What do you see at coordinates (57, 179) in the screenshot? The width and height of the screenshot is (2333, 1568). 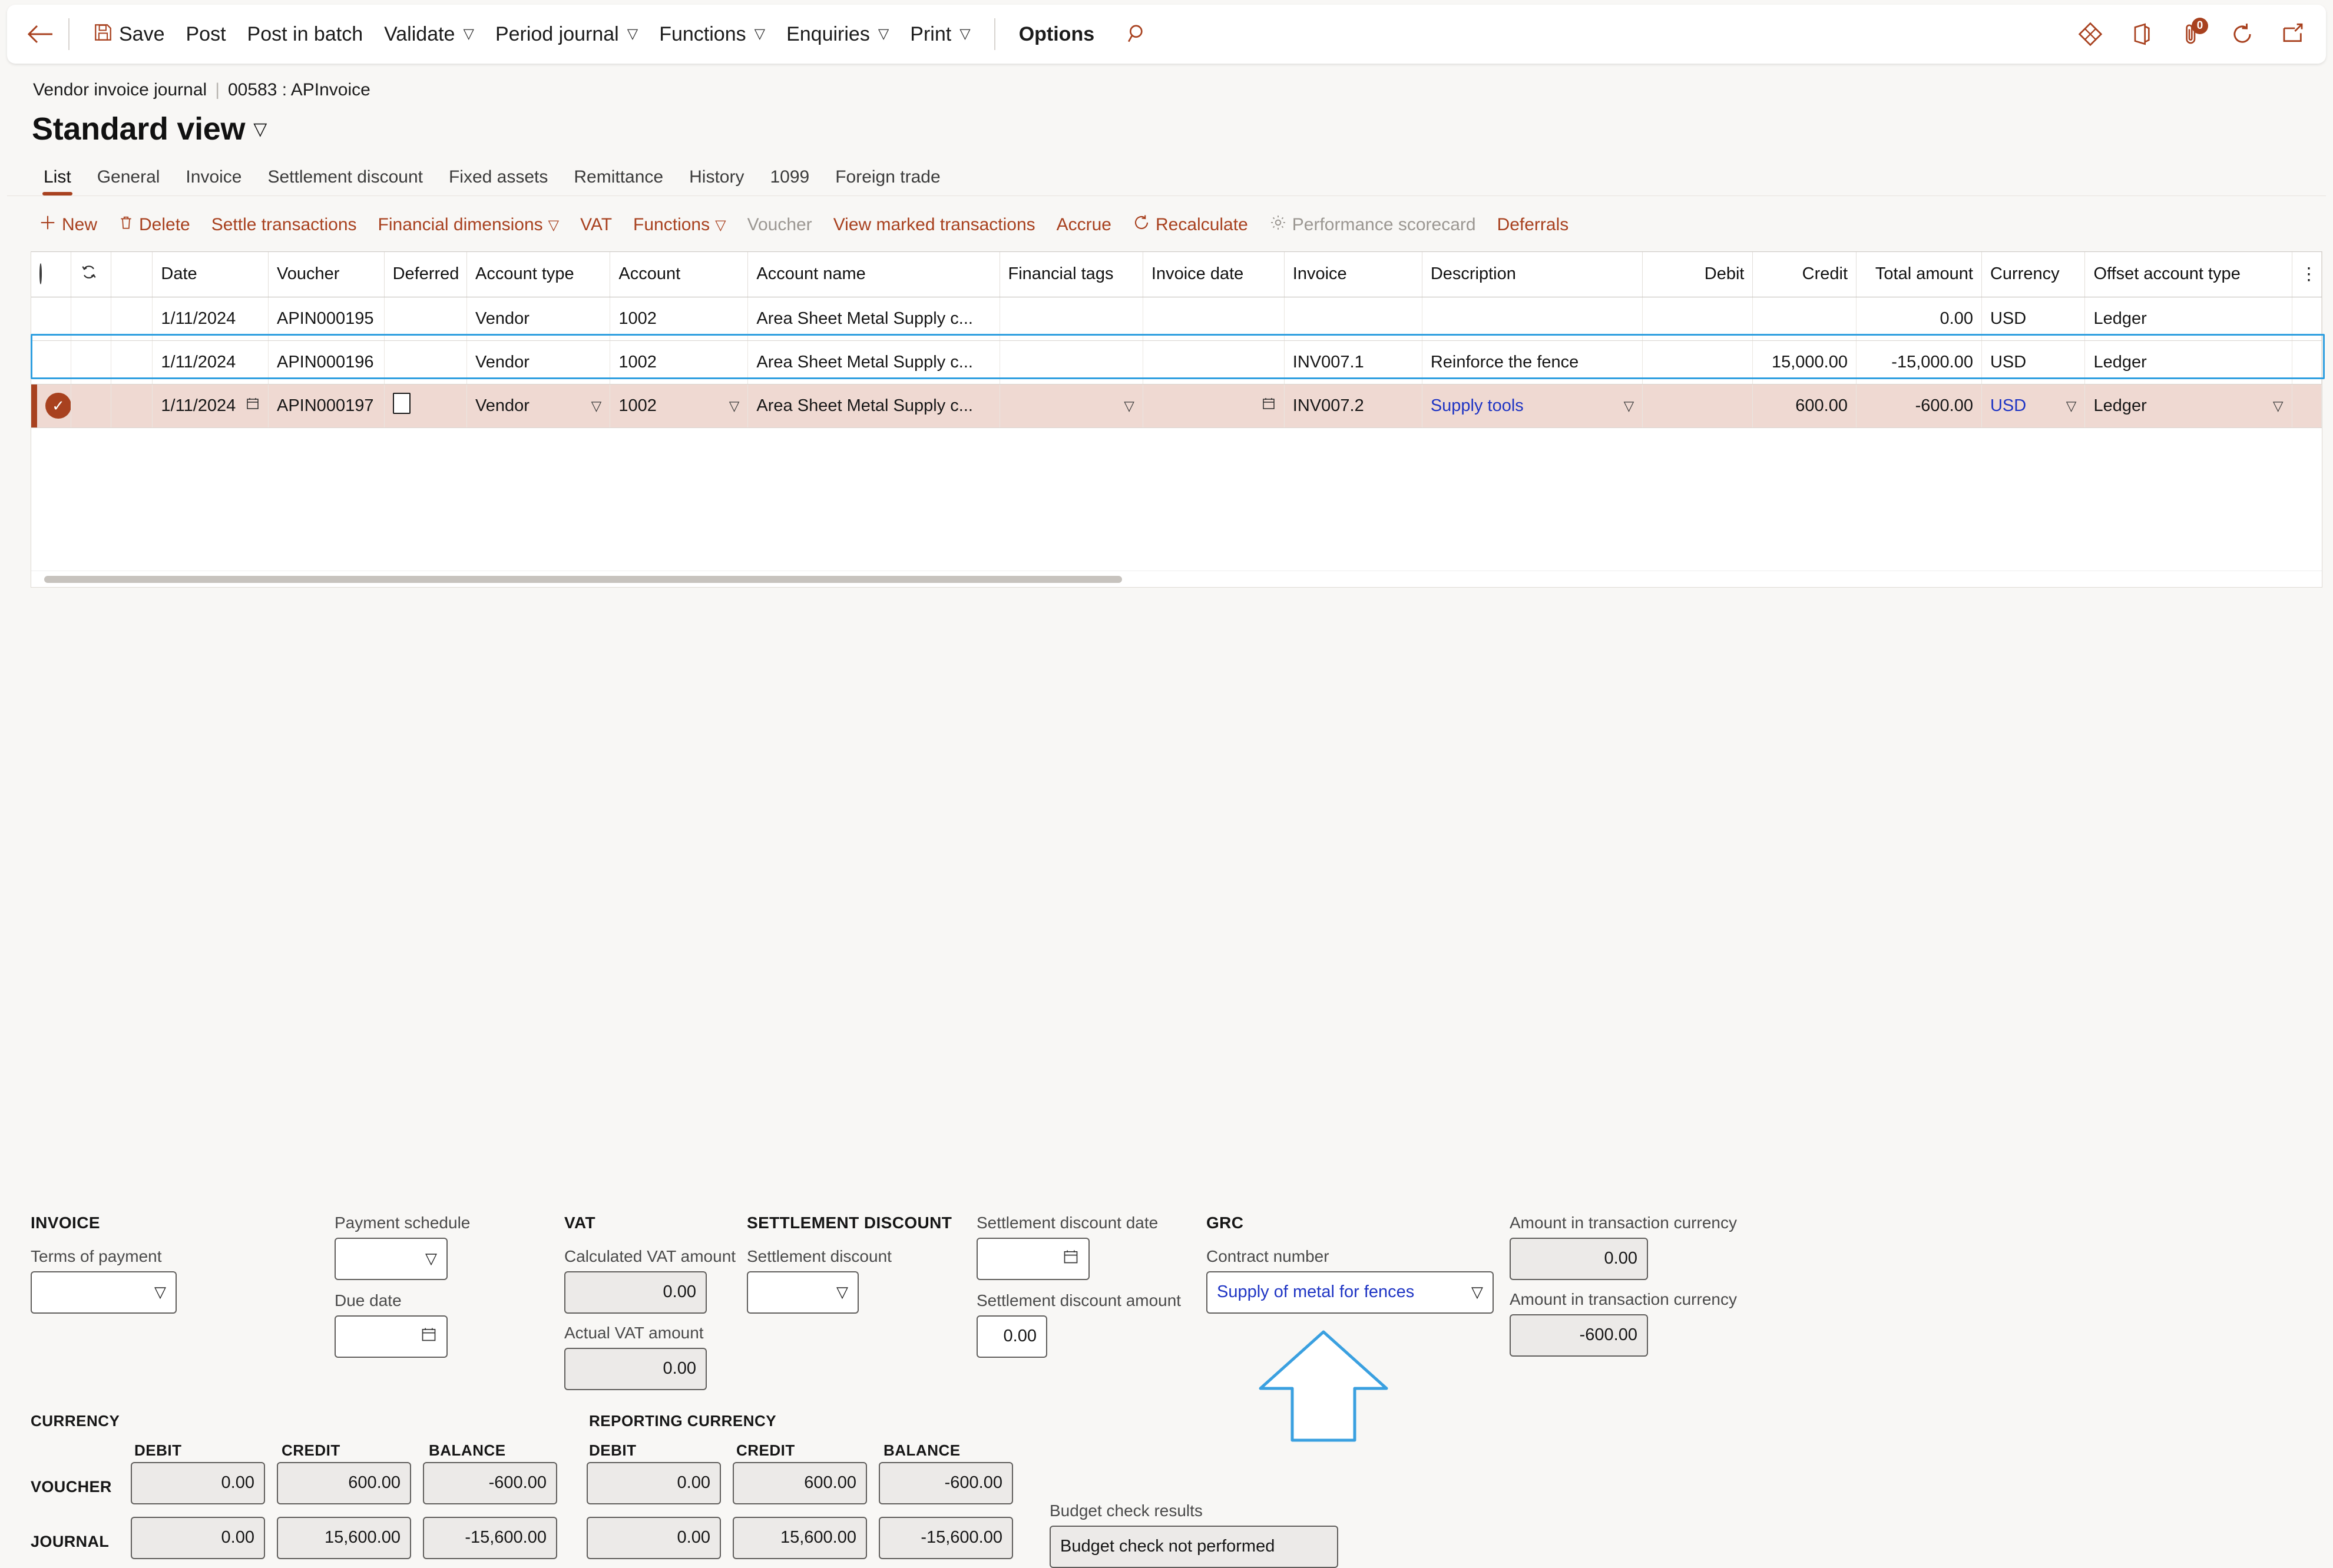 I see `tab-list: List` at bounding box center [57, 179].